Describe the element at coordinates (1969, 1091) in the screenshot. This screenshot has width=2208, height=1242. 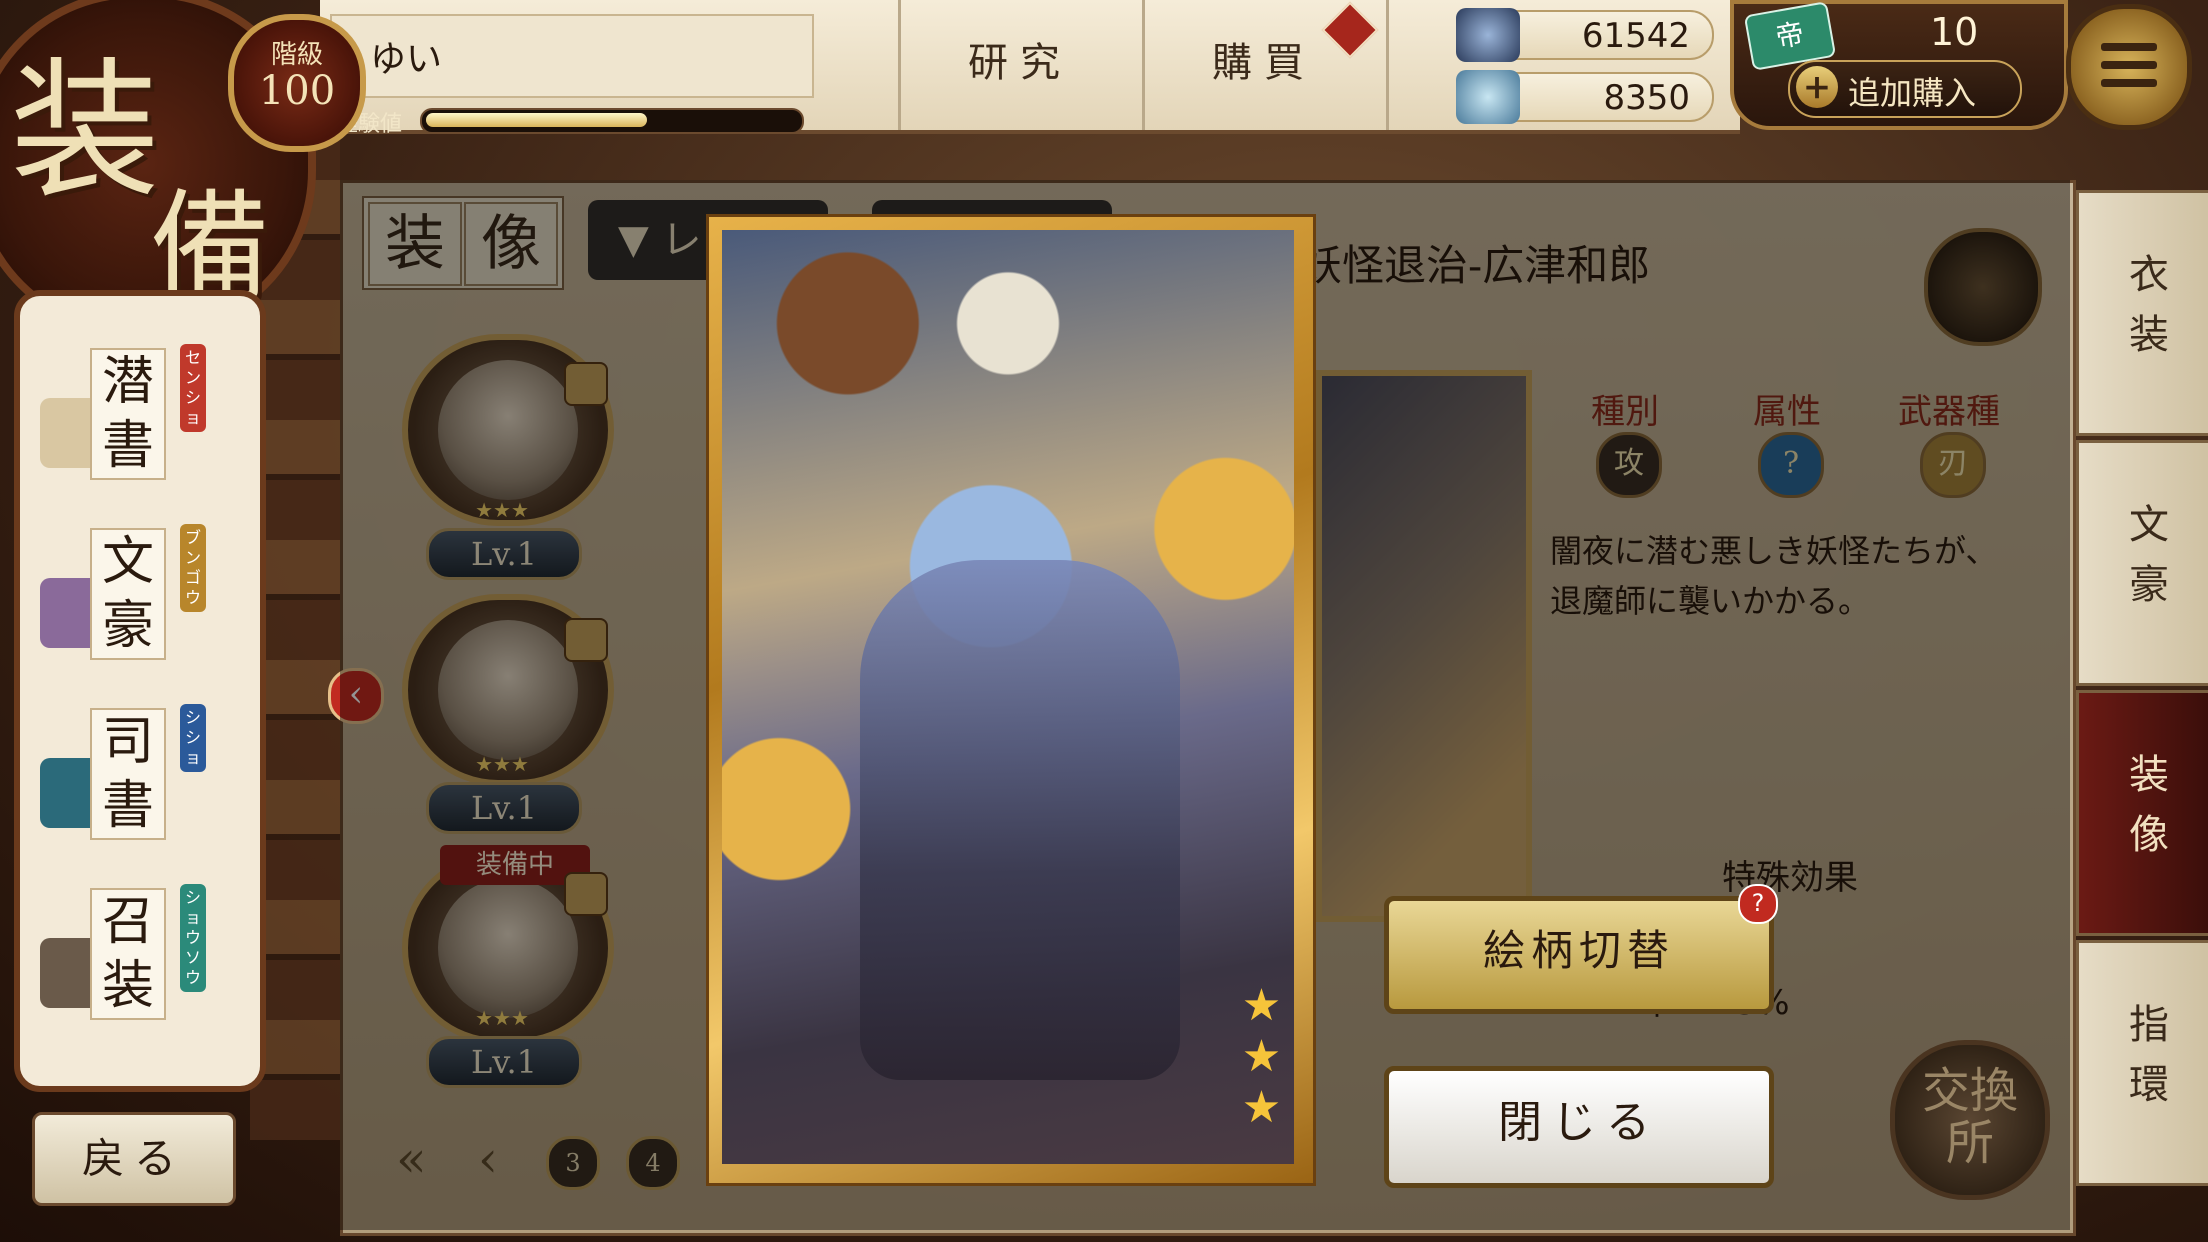
I see `exchange-label: 交換` at that location.